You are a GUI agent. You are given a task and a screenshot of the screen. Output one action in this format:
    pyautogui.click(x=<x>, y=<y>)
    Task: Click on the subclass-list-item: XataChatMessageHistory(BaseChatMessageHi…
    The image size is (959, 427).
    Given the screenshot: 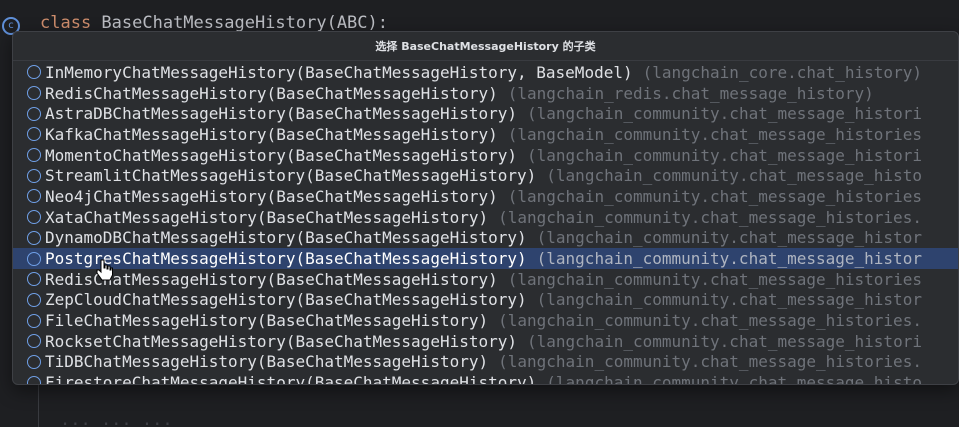 What is the action you would take?
    pyautogui.click(x=485, y=217)
    